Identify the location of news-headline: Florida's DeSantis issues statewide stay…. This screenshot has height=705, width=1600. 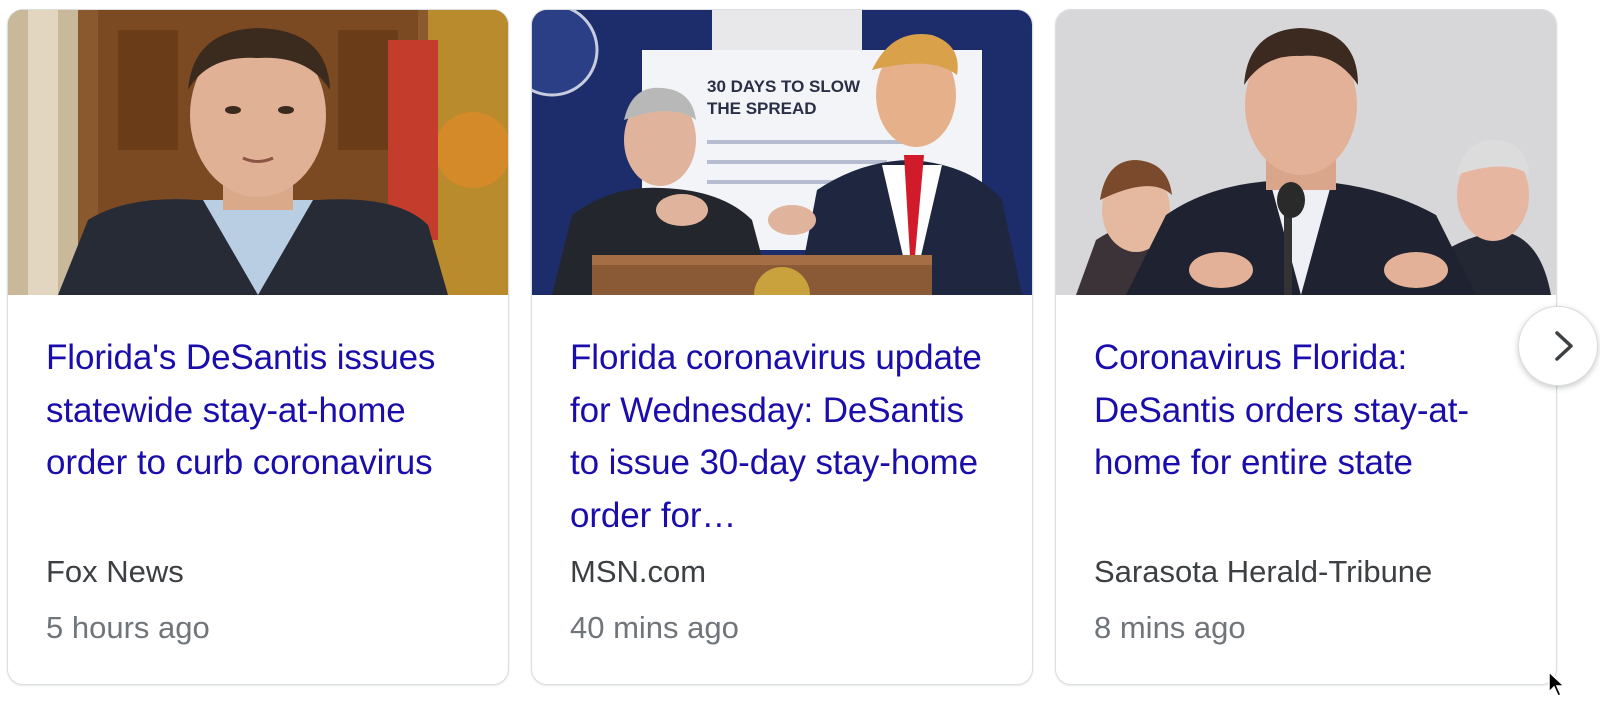
(262, 411).